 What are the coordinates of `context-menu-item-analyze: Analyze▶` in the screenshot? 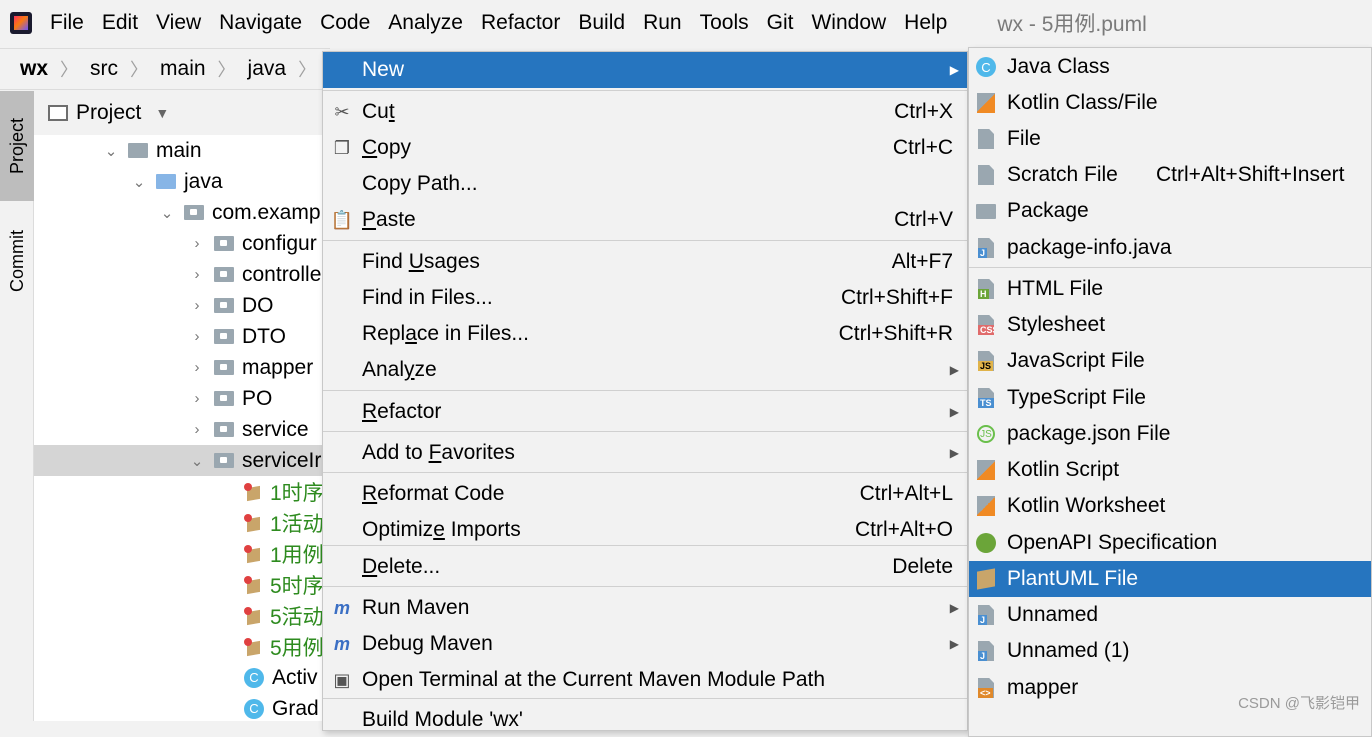 It's located at (645, 370).